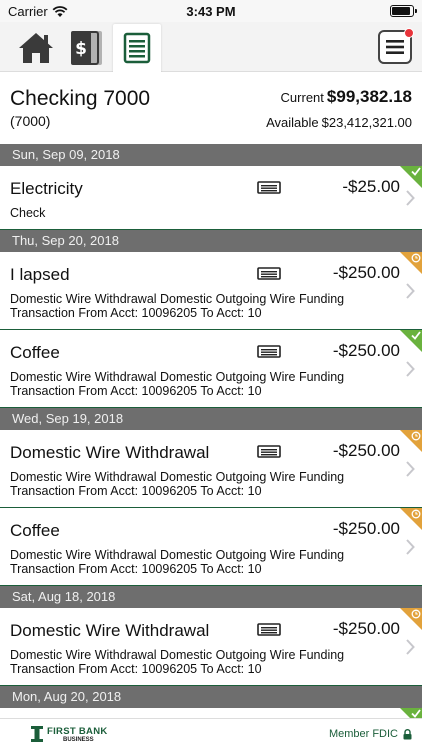  Describe the element at coordinates (211, 155) in the screenshot. I see `date-header: Sun, Sep 09, 2018` at that location.